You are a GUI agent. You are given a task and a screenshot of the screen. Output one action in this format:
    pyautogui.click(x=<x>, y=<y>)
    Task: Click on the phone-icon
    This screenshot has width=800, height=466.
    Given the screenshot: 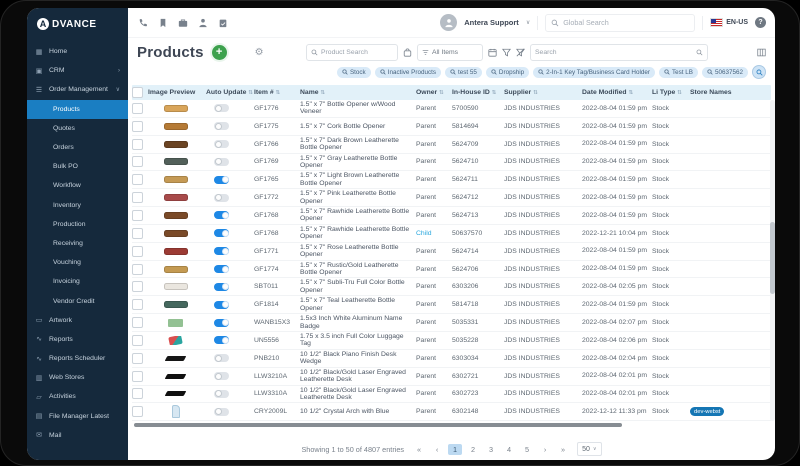 What is the action you would take?
    pyautogui.click(x=142, y=22)
    